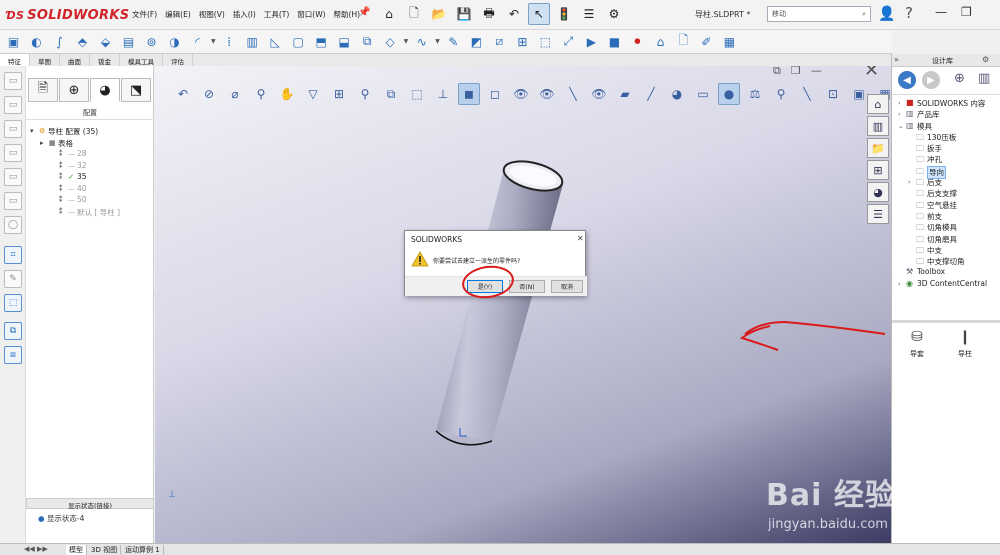 Image resolution: width=1000 pixels, height=555 pixels. I want to click on library-tree-item: 🗀 导向, so click(946, 172).